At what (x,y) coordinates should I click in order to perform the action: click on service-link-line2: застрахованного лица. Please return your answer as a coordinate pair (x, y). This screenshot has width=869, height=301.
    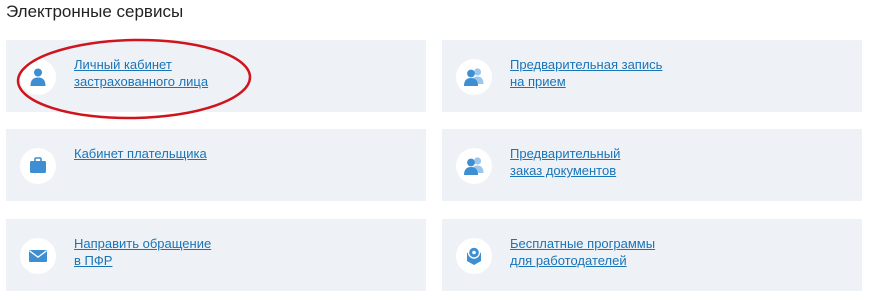
    Looking at the image, I should click on (141, 81).